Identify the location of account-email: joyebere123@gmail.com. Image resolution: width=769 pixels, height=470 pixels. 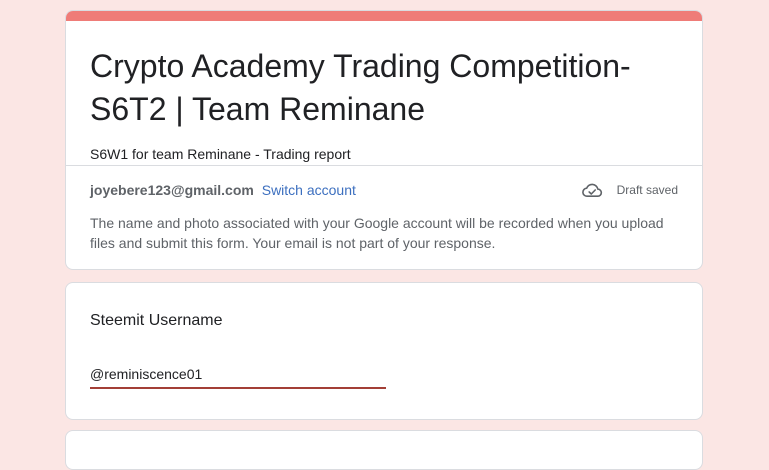
(172, 190).